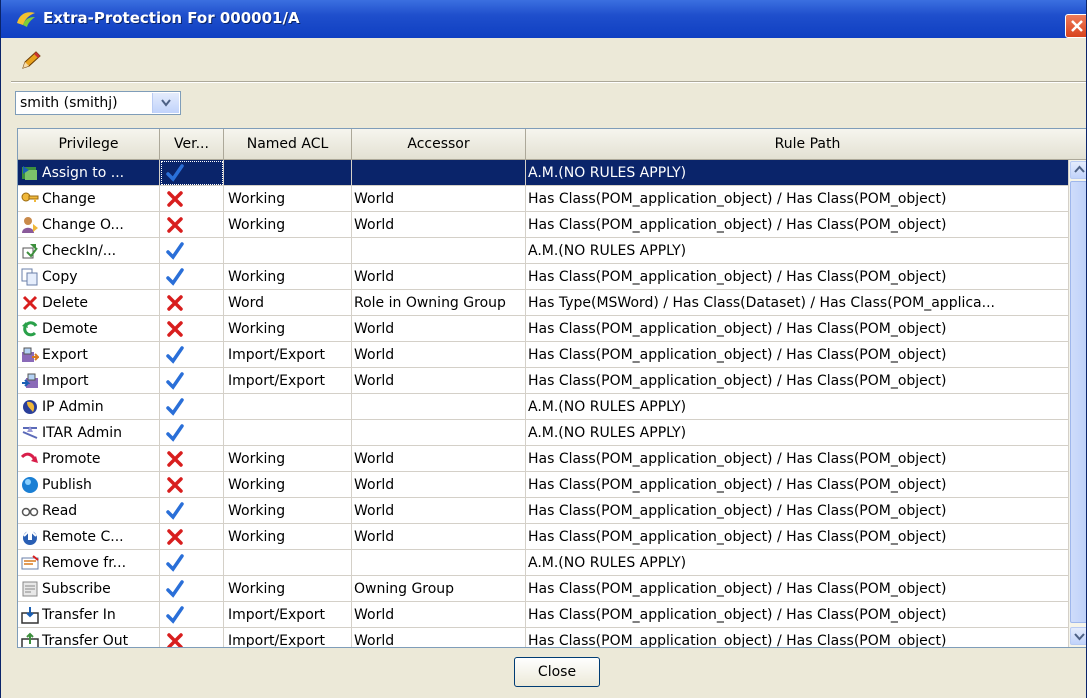  Describe the element at coordinates (439, 144) in the screenshot. I see `col-accessor: Accessor` at that location.